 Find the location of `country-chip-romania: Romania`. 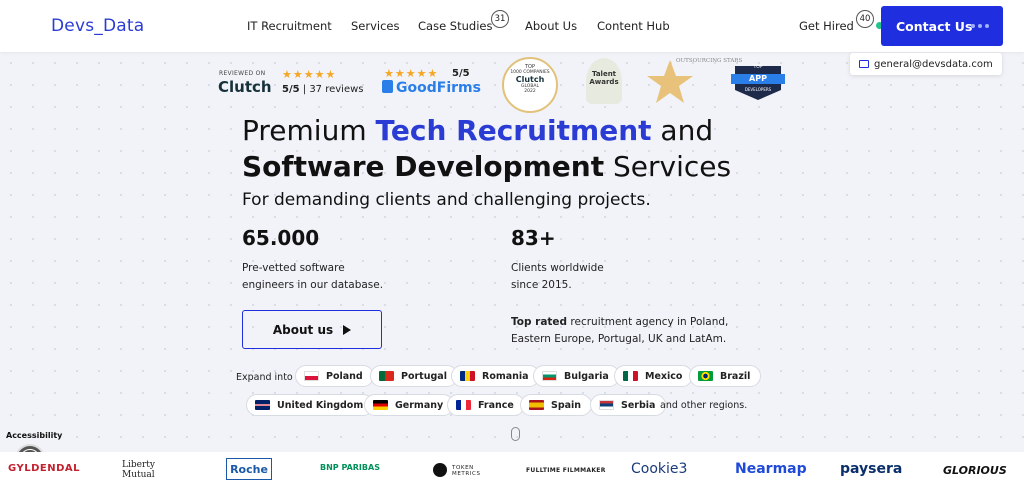

country-chip-romania: Romania is located at coordinates (495, 376).